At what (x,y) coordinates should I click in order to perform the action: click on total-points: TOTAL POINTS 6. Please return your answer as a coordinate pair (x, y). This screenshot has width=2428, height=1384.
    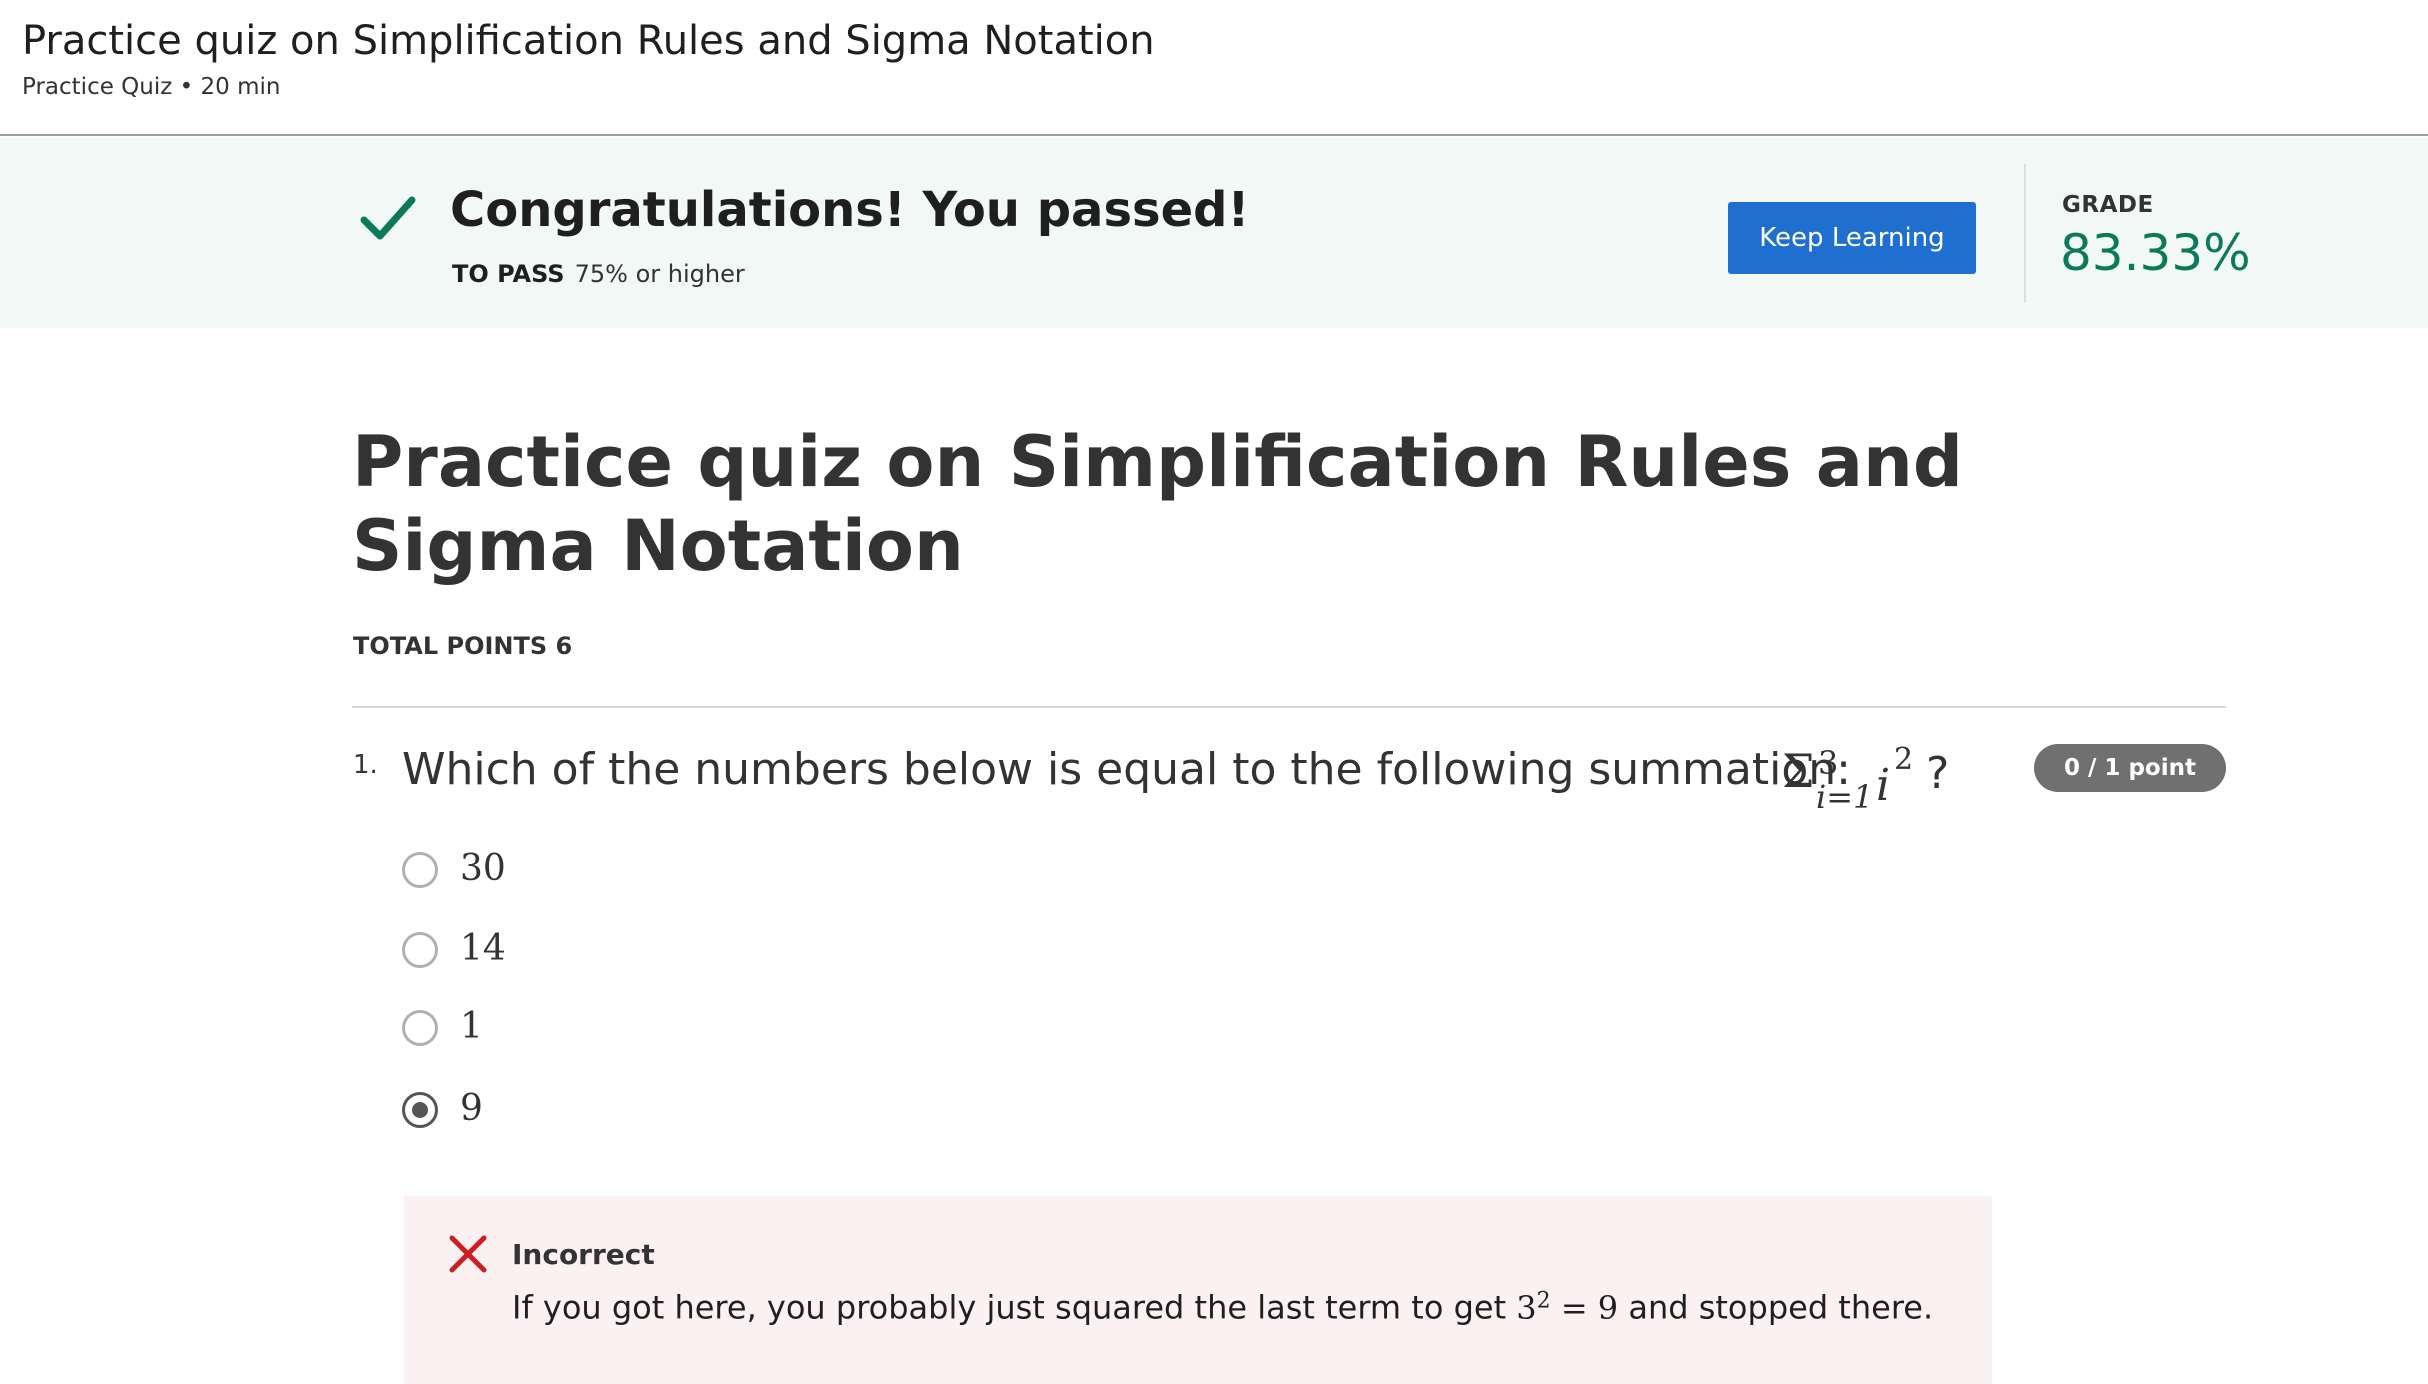
    Looking at the image, I should click on (463, 646).